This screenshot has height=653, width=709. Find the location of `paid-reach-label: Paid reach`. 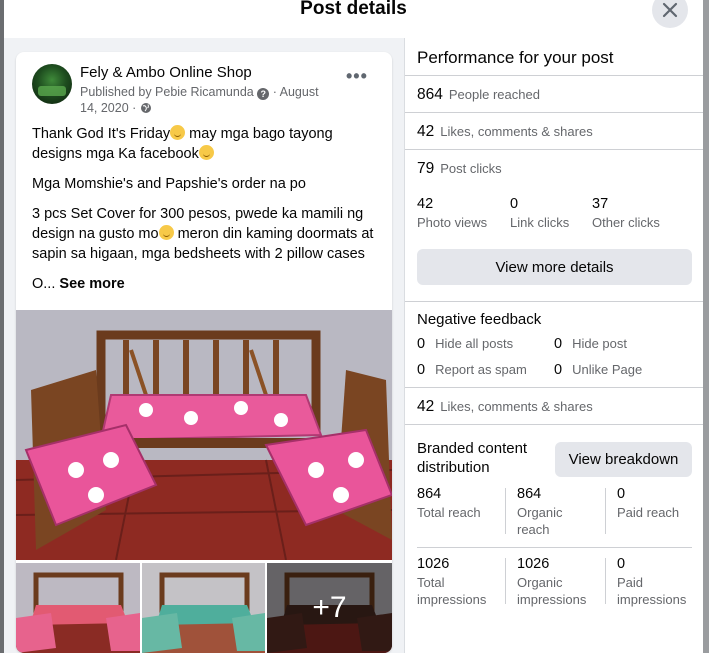

paid-reach-label: Paid reach is located at coordinates (648, 512).